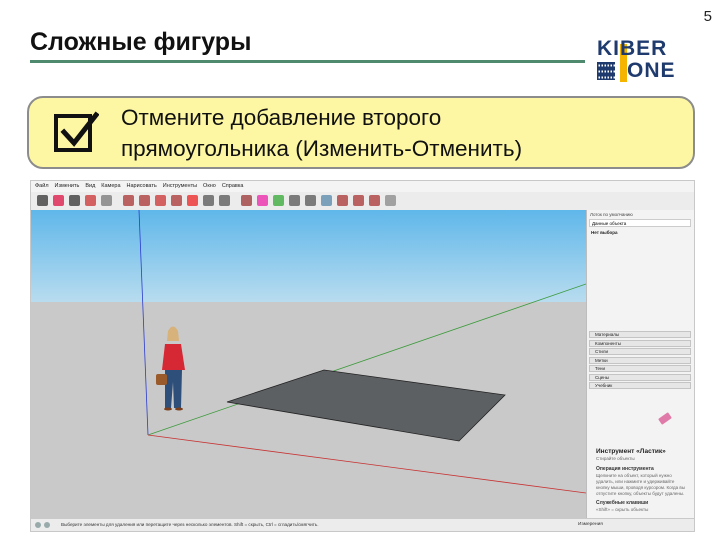 This screenshot has width=720, height=540. What do you see at coordinates (180, 186) in the screenshot?
I see `menu-item-5: Инструменты` at bounding box center [180, 186].